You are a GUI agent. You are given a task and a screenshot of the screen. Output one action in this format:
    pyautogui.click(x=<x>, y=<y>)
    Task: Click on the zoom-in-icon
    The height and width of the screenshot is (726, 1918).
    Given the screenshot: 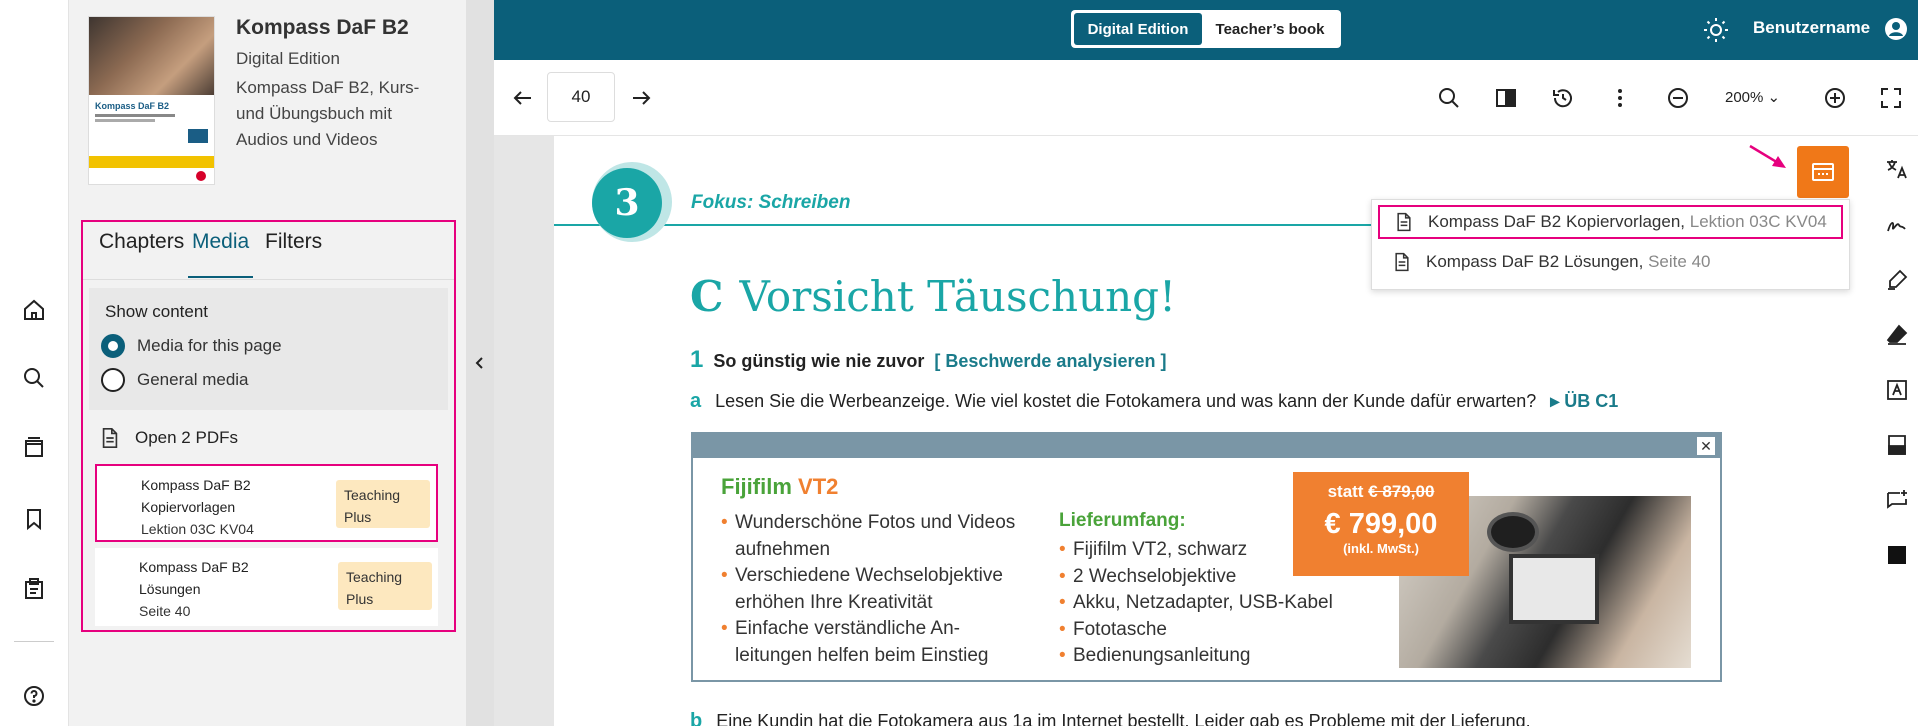 What is the action you would take?
    pyautogui.click(x=1835, y=98)
    